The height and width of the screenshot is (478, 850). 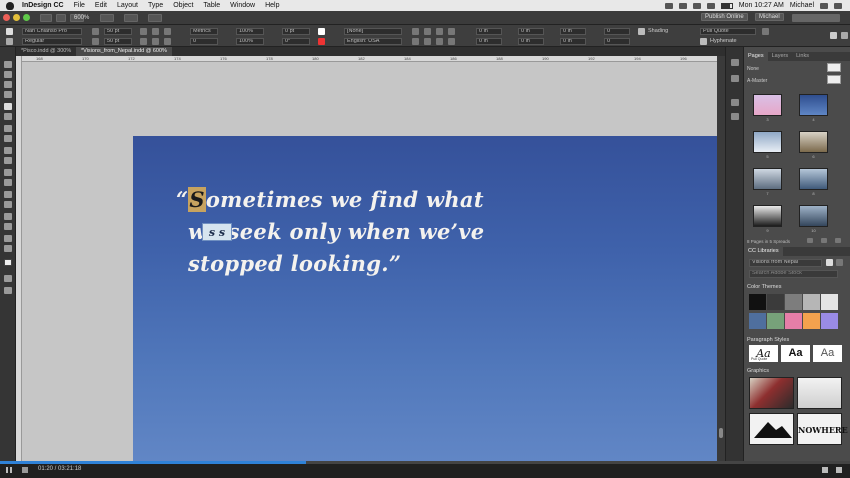 What do you see at coordinates (735, 78) in the screenshot?
I see `layers-panel-icon` at bounding box center [735, 78].